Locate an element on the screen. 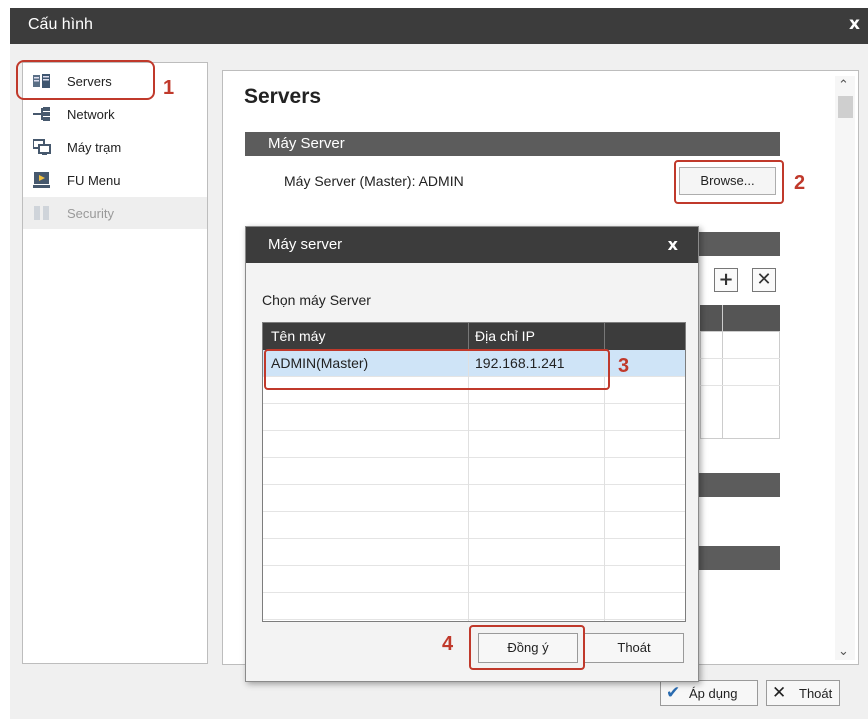  column-header-name: Tên máy is located at coordinates (298, 336).